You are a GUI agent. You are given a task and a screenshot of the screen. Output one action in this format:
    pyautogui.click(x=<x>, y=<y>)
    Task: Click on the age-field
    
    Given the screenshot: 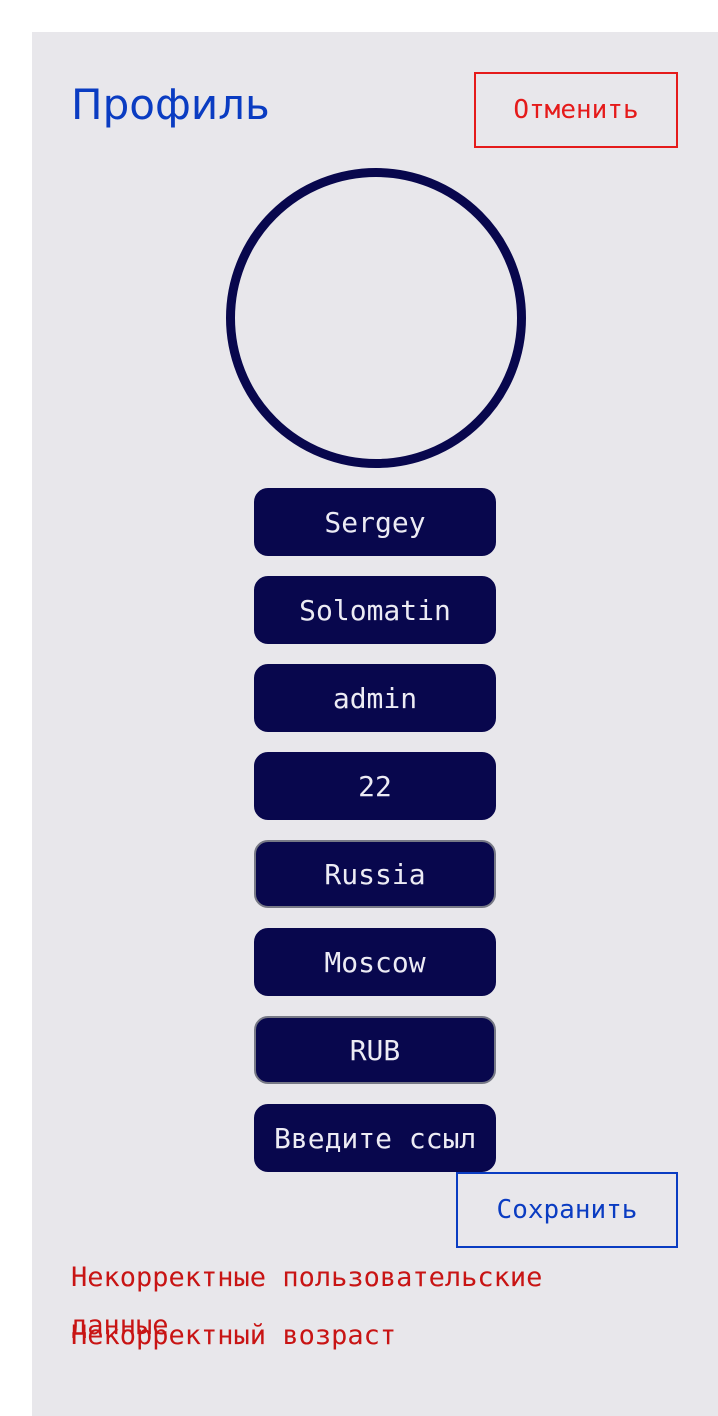 What is the action you would take?
    pyautogui.click(x=375, y=786)
    